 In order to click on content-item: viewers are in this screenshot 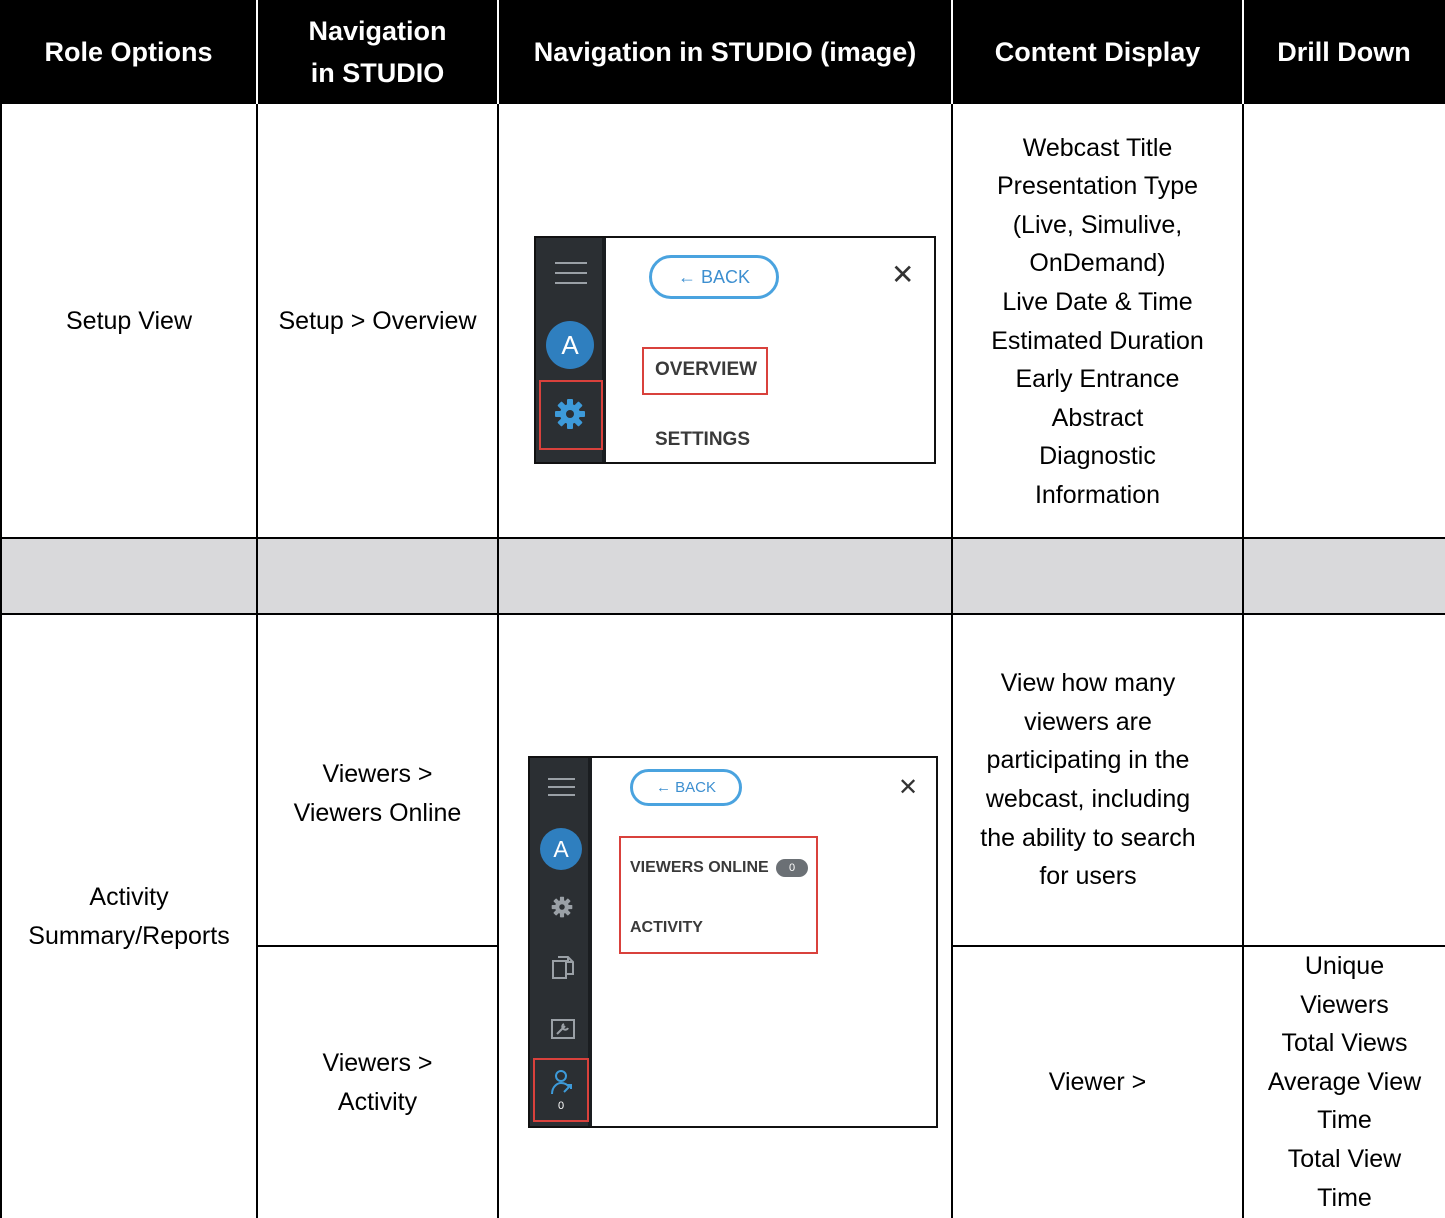, I will do `click(1088, 721)`.